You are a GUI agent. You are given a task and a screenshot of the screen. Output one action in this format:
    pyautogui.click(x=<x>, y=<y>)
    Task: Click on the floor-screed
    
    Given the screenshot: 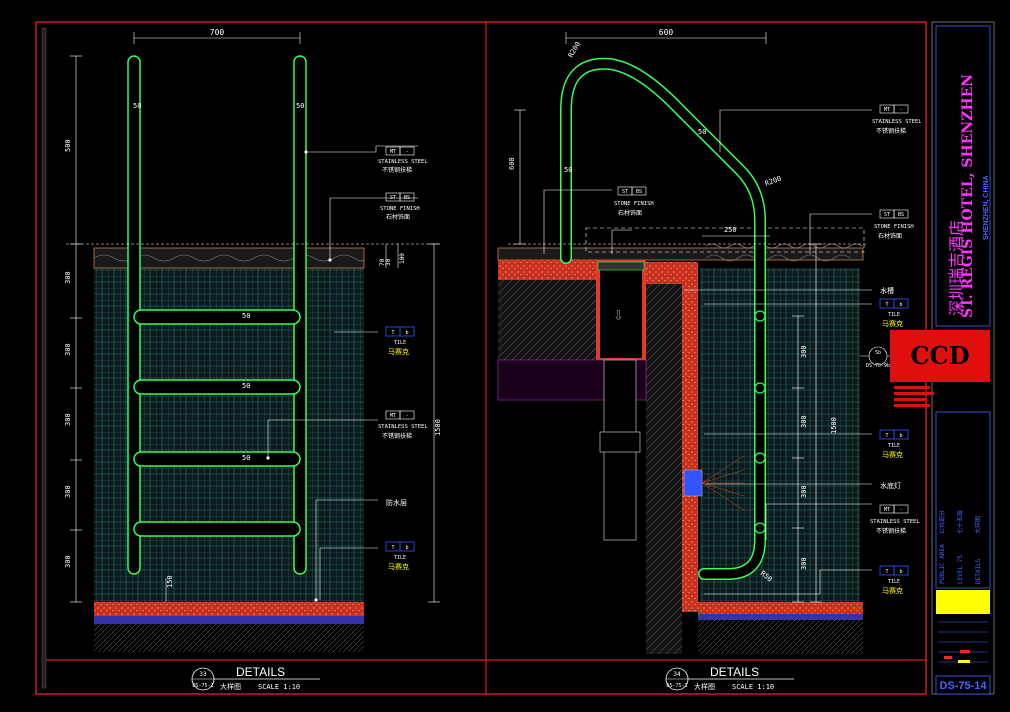 What is the action you would take?
    pyautogui.click(x=229, y=609)
    